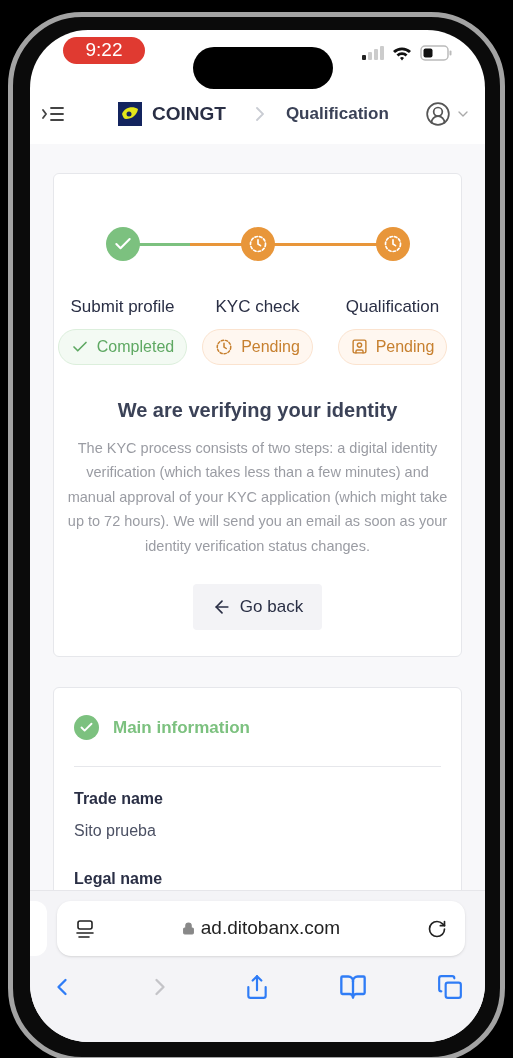 The width and height of the screenshot is (513, 1058). What do you see at coordinates (392, 307) in the screenshot?
I see `step-label: Qualification` at bounding box center [392, 307].